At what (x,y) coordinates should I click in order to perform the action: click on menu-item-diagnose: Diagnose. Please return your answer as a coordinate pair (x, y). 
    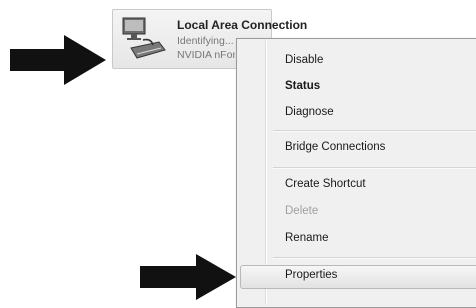
    Looking at the image, I should click on (309, 112).